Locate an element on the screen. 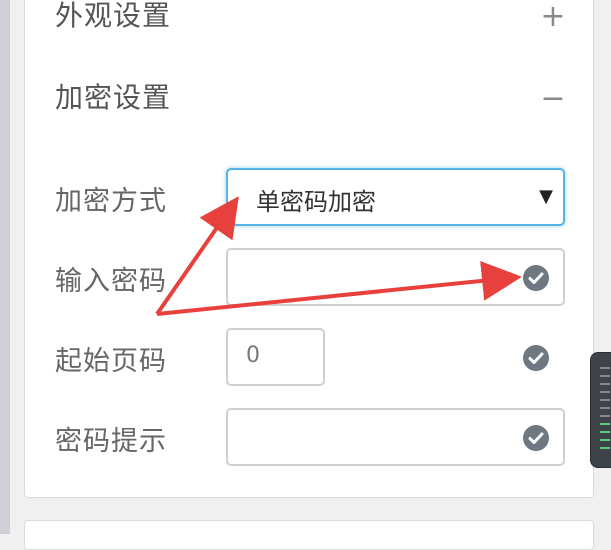 The width and height of the screenshot is (611, 550). expand-toggle-appearance: + is located at coordinates (553, 17).